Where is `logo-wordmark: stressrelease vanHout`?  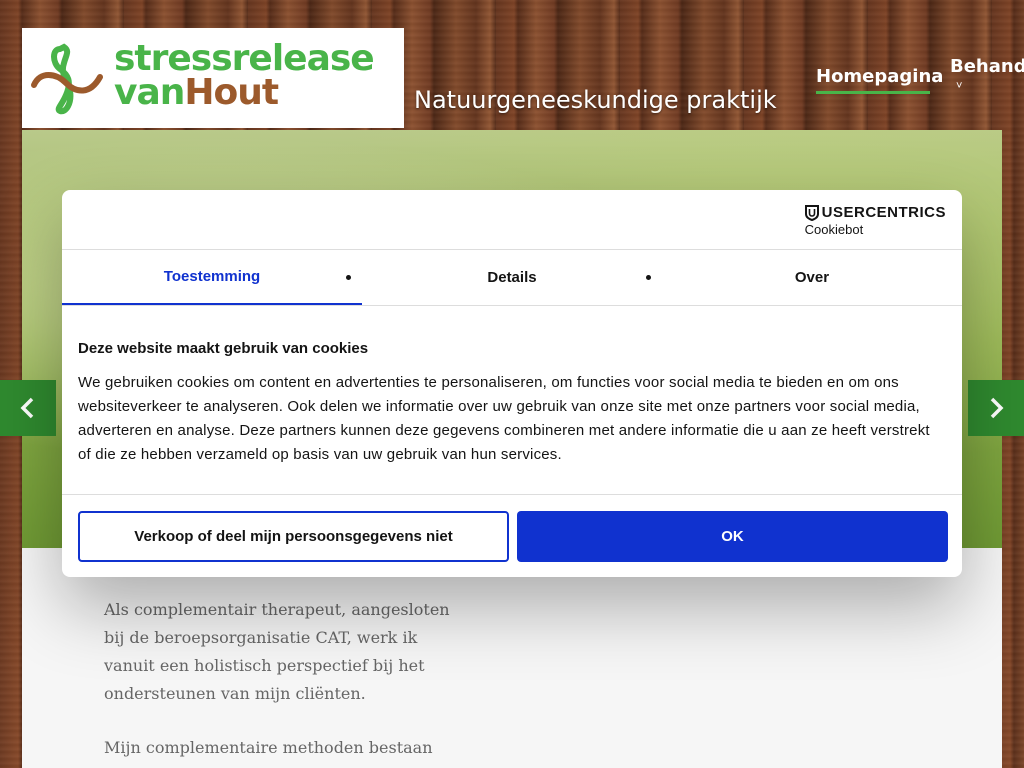 logo-wordmark: stressrelease vanHout is located at coordinates (244, 77).